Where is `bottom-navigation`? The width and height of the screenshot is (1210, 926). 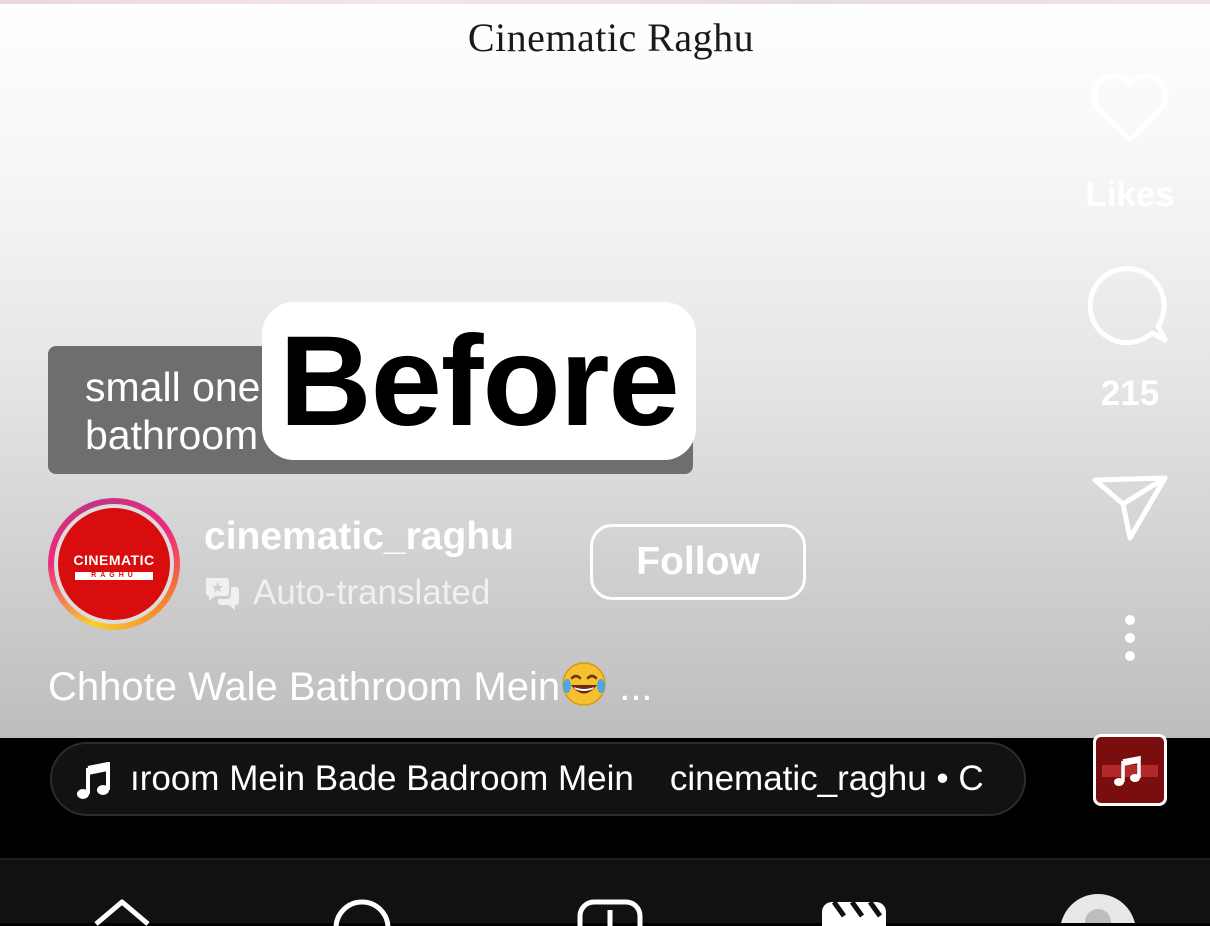
bottom-navigation is located at coordinates (605, 893).